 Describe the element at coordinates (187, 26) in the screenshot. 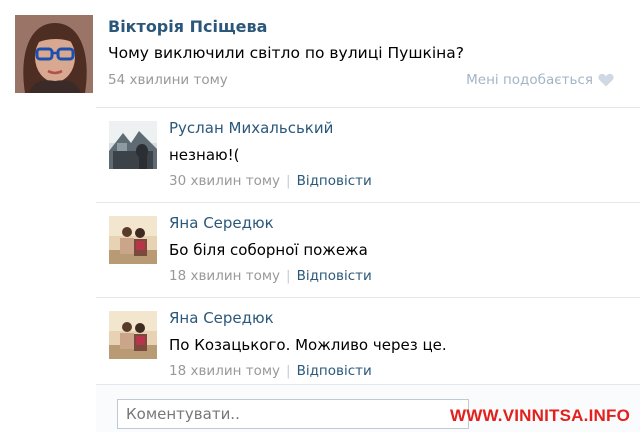

I see `post-author-name: Вікторія Псіщева` at that location.